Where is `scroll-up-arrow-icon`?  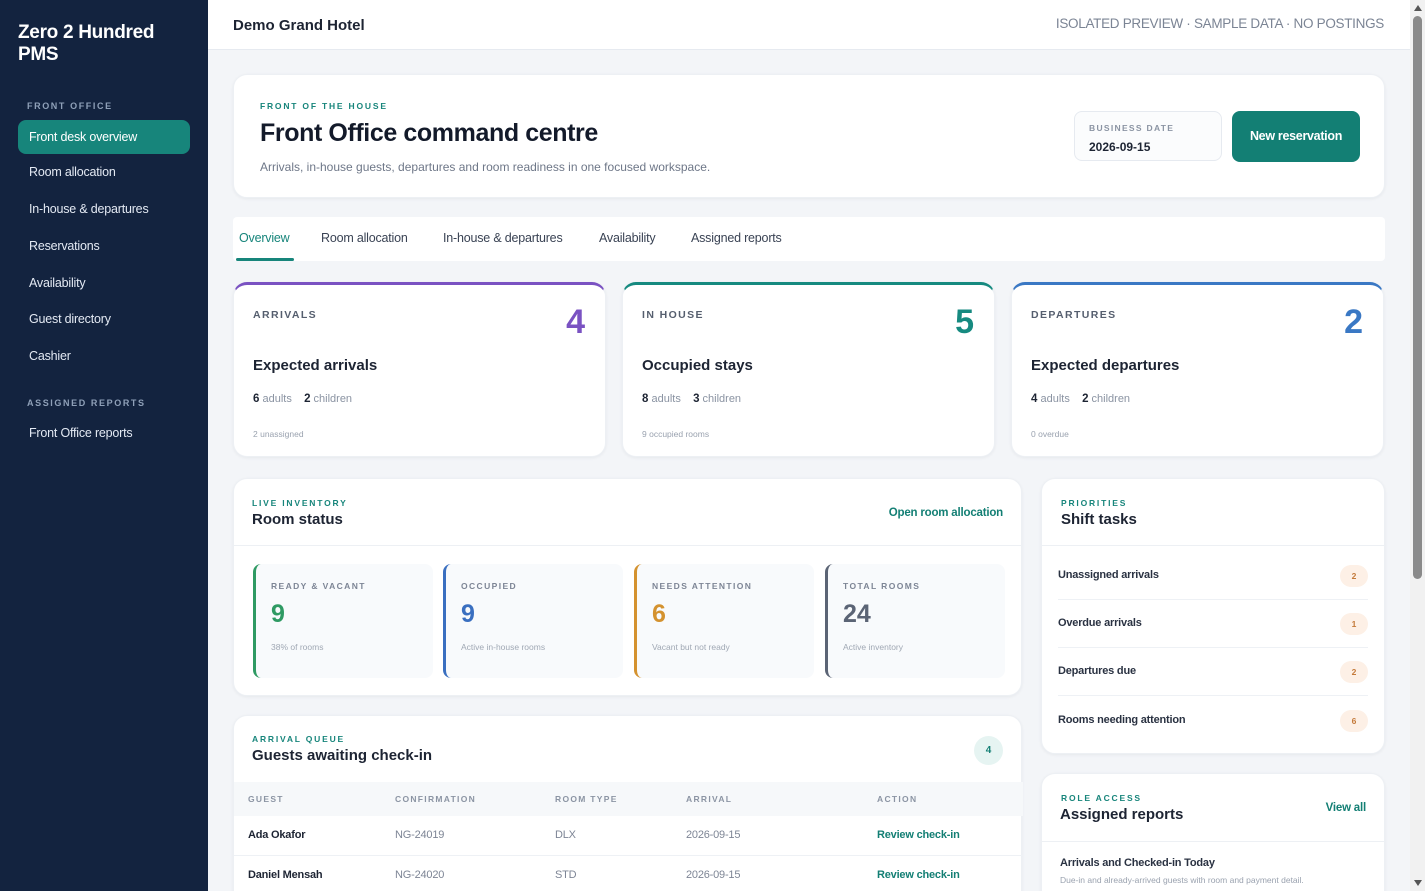 scroll-up-arrow-icon is located at coordinates (1418, 8).